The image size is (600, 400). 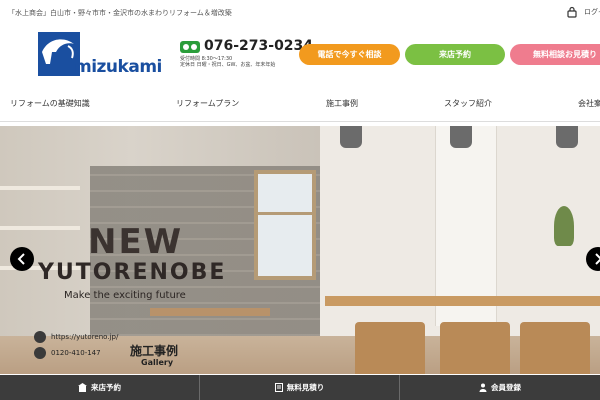 I want to click on hero-bench, so click(x=210, y=312).